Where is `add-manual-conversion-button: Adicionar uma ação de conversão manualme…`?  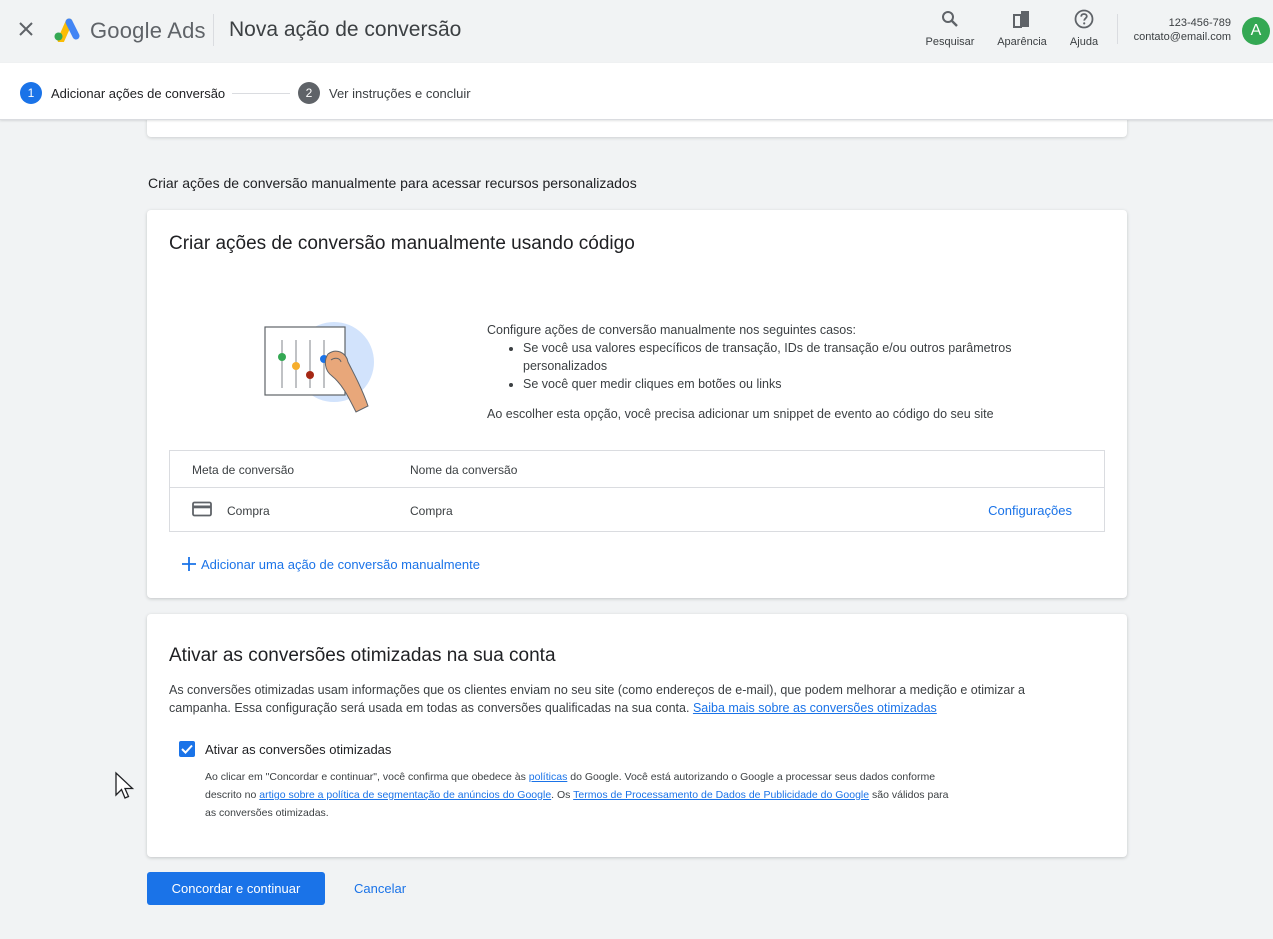 add-manual-conversion-button: Adicionar uma ação de conversão manualme… is located at coordinates (330, 564).